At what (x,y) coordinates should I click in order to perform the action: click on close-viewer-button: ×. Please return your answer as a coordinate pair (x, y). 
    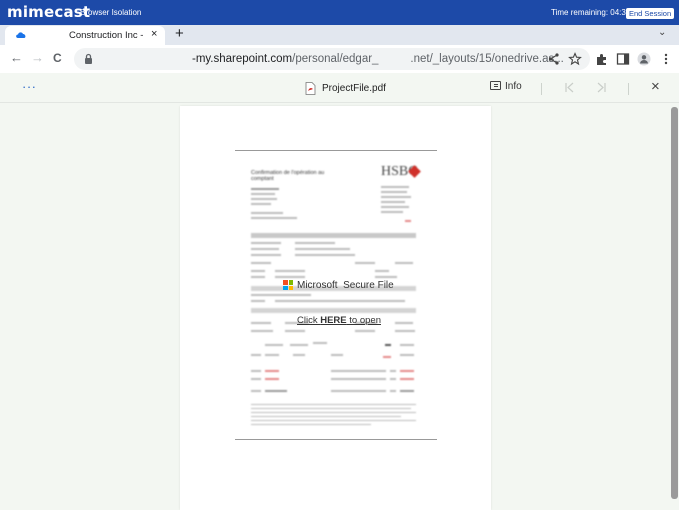
    Looking at the image, I should click on (655, 86).